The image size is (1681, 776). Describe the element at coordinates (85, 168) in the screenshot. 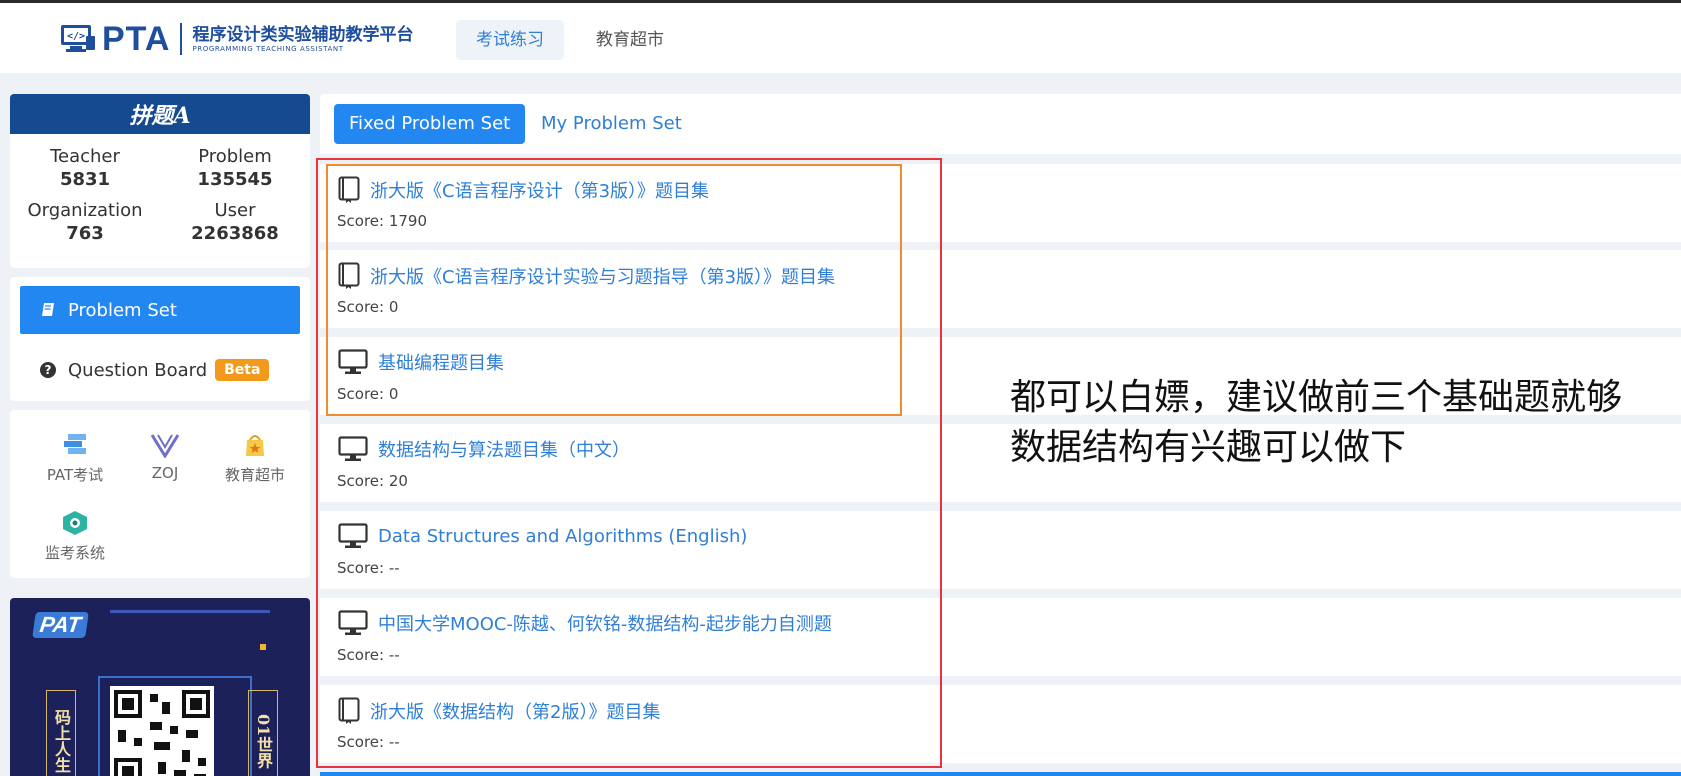

I see `stat-teacher: Teacher 5831` at that location.